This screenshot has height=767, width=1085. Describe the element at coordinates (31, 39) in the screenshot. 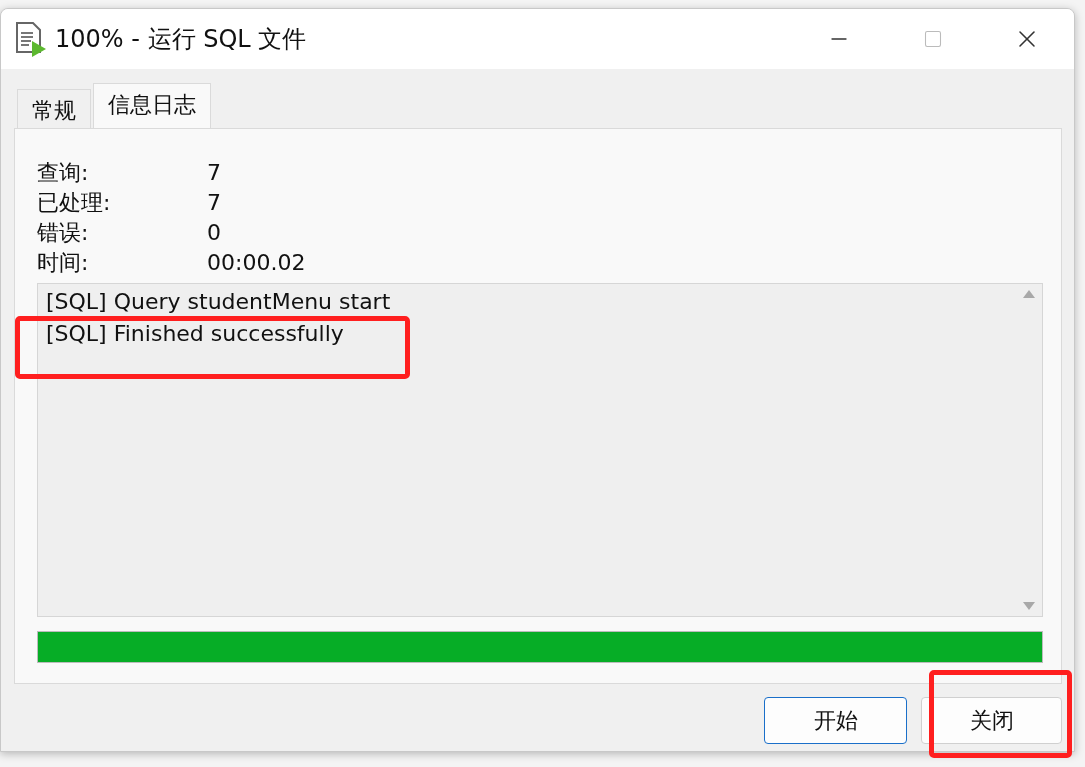

I see `document-run-icon` at that location.